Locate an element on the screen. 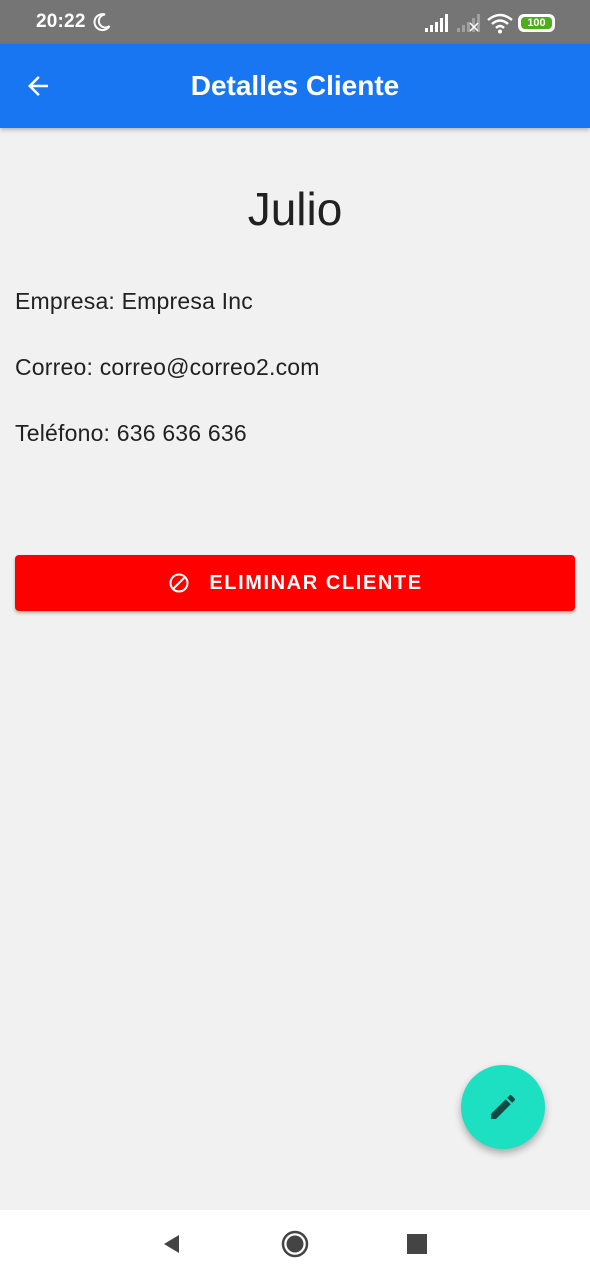 This screenshot has width=590, height=1280. client-name: Julio is located at coordinates (295, 209).